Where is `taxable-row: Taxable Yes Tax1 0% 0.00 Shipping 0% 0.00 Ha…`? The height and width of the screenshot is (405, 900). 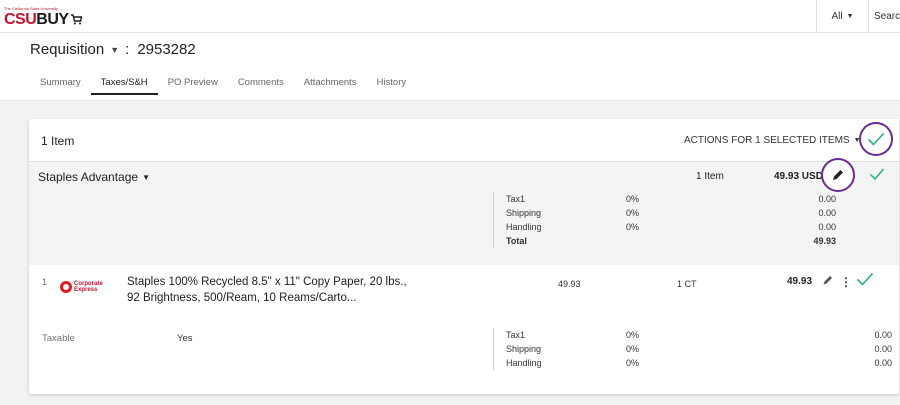 taxable-row: Taxable Yes Tax1 0% 0.00 Shipping 0% 0.00 Ha… is located at coordinates (464, 350).